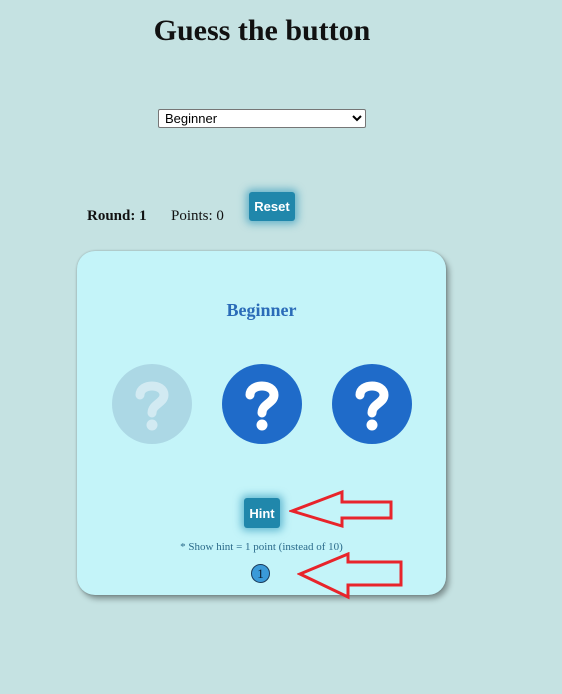 The width and height of the screenshot is (562, 694). Describe the element at coordinates (261, 310) in the screenshot. I see `level-title: Beginner` at that location.